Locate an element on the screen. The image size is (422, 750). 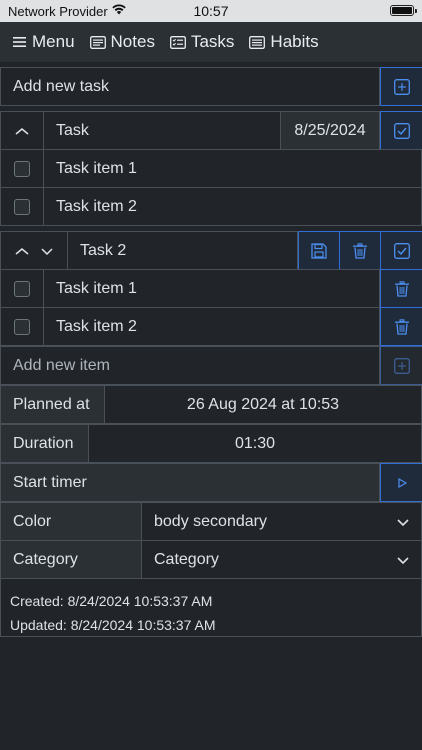
task-header: Task 2 is located at coordinates (211, 250).